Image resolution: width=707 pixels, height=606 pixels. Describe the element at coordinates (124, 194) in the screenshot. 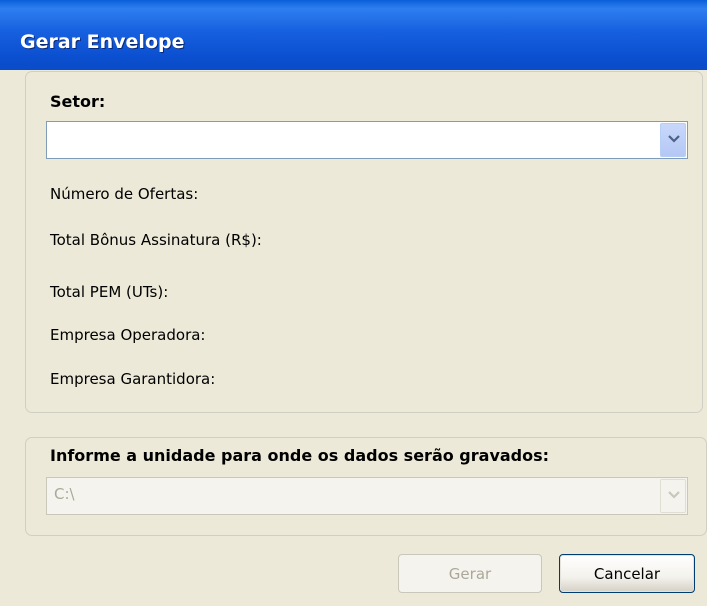

I see `numero-ofertas-label: Número de Ofertas:` at that location.